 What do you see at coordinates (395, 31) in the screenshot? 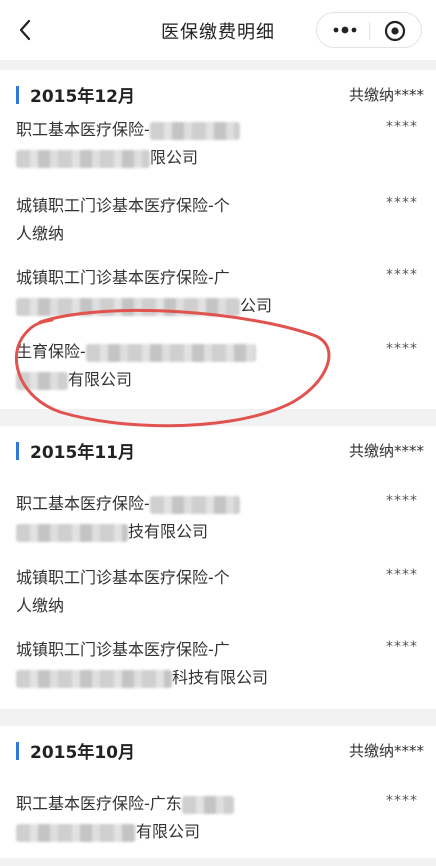
I see `target-close-icon` at bounding box center [395, 31].